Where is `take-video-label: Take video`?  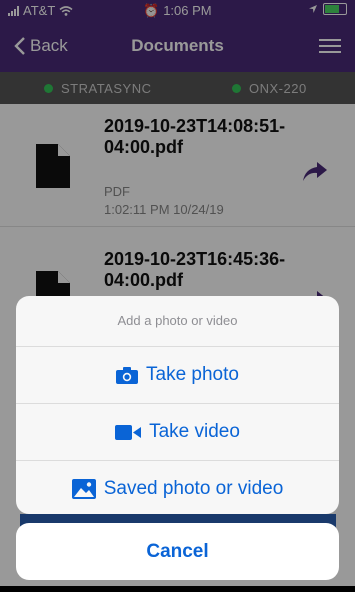
take-video-label: Take video is located at coordinates (194, 431).